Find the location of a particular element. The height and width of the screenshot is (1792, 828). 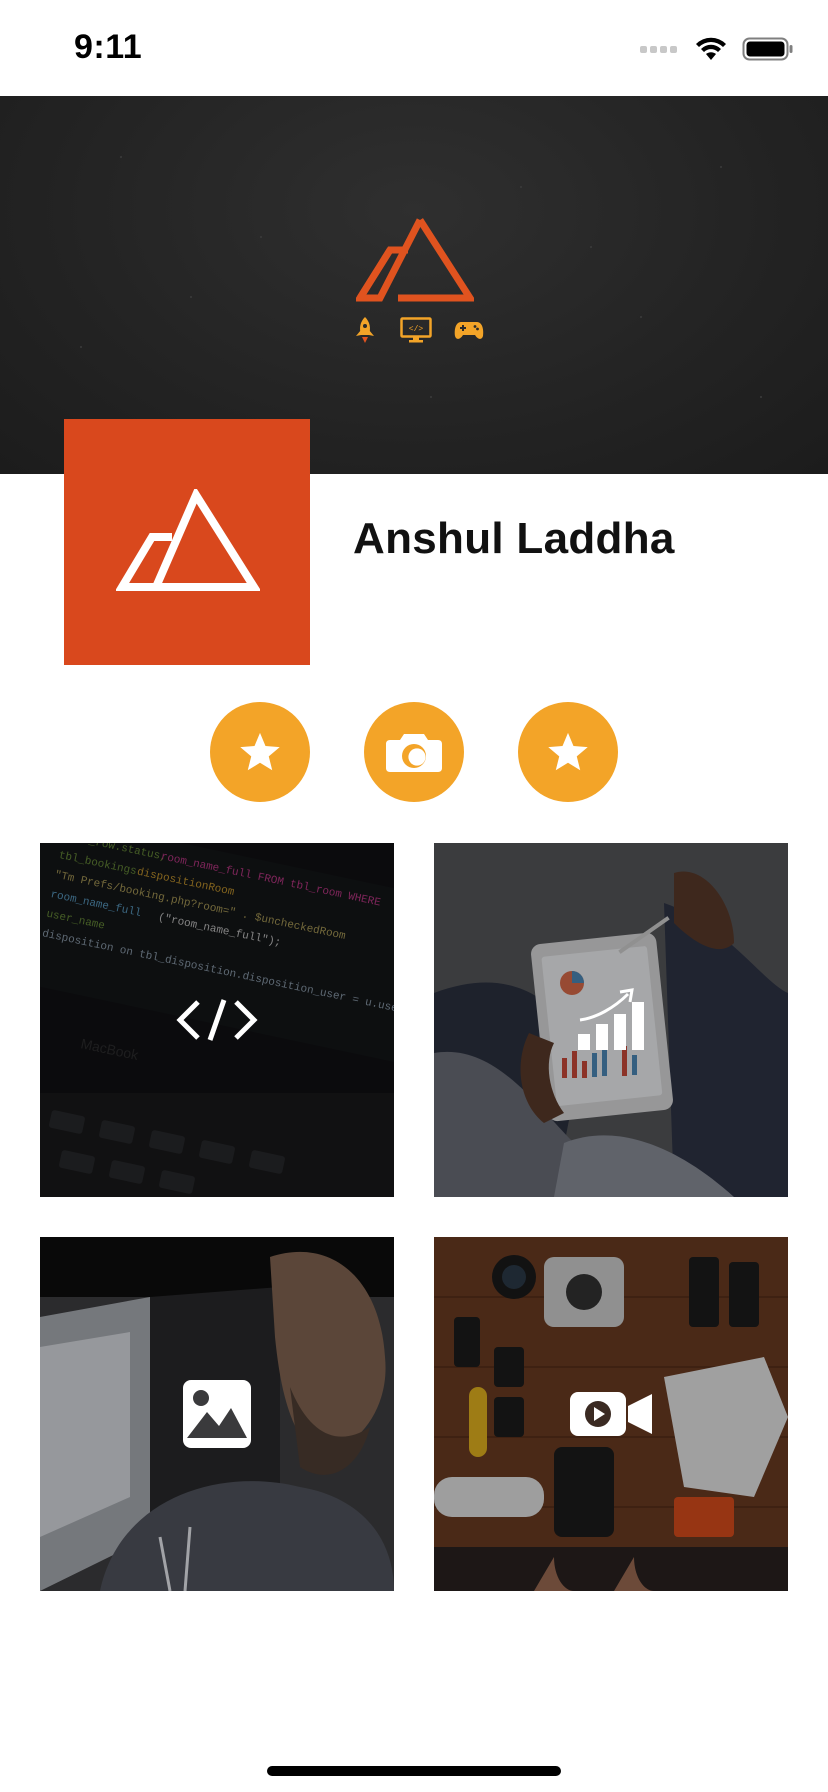

camera-button is located at coordinates (414, 752).